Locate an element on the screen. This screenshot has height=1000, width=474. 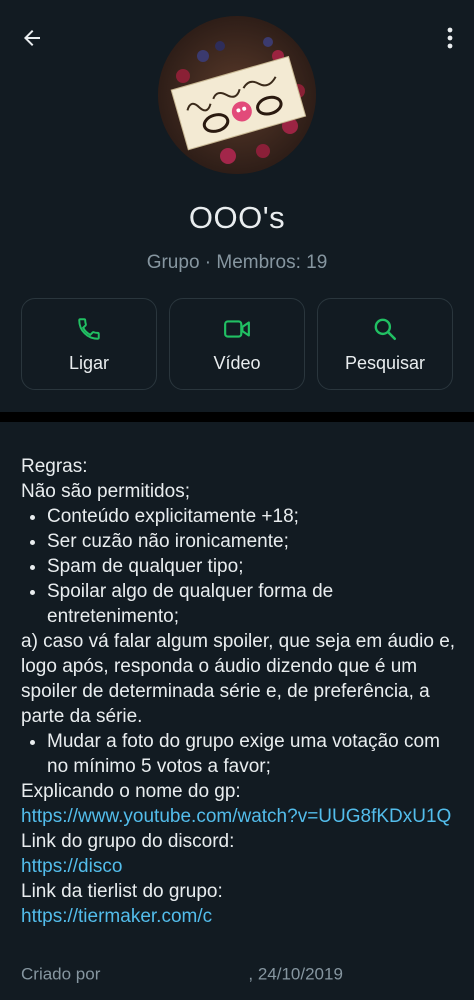
back-arrow-icon is located at coordinates (32, 38).